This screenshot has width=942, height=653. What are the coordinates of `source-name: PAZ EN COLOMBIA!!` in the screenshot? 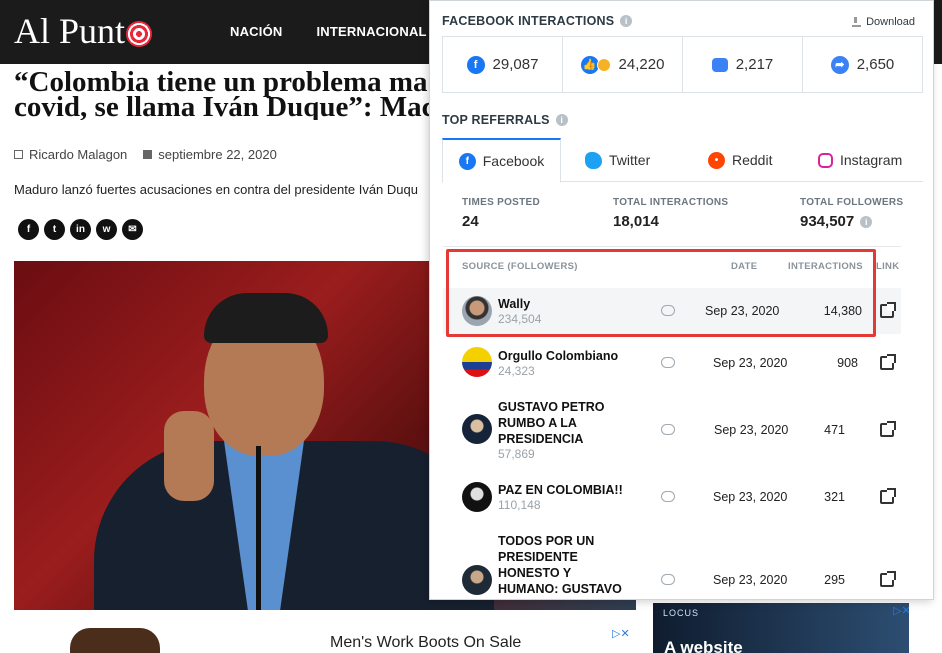 It's located at (560, 490).